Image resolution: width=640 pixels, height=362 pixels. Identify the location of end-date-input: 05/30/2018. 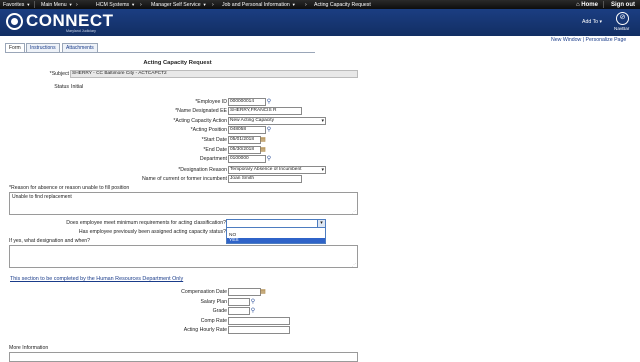
(244, 150).